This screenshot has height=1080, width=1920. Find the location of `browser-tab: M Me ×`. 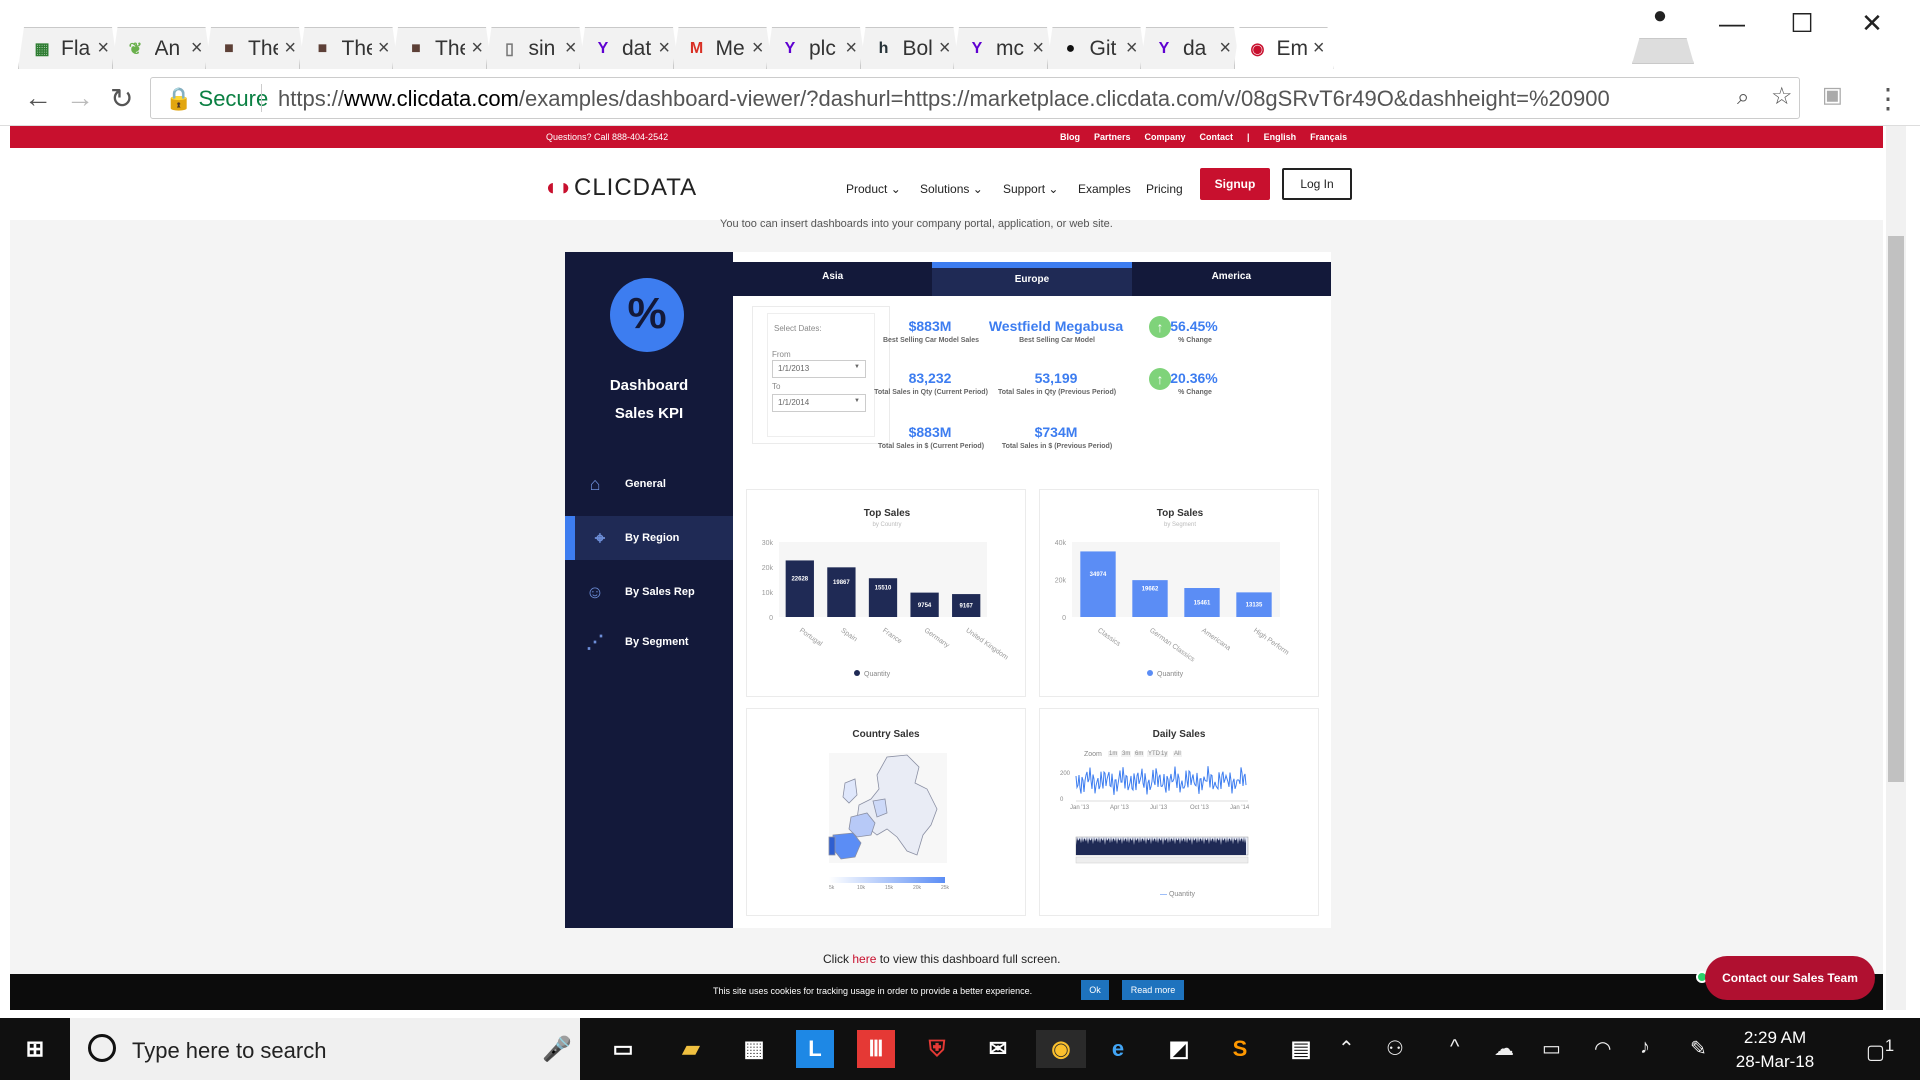

browser-tab: M Me × is located at coordinates (722, 48).